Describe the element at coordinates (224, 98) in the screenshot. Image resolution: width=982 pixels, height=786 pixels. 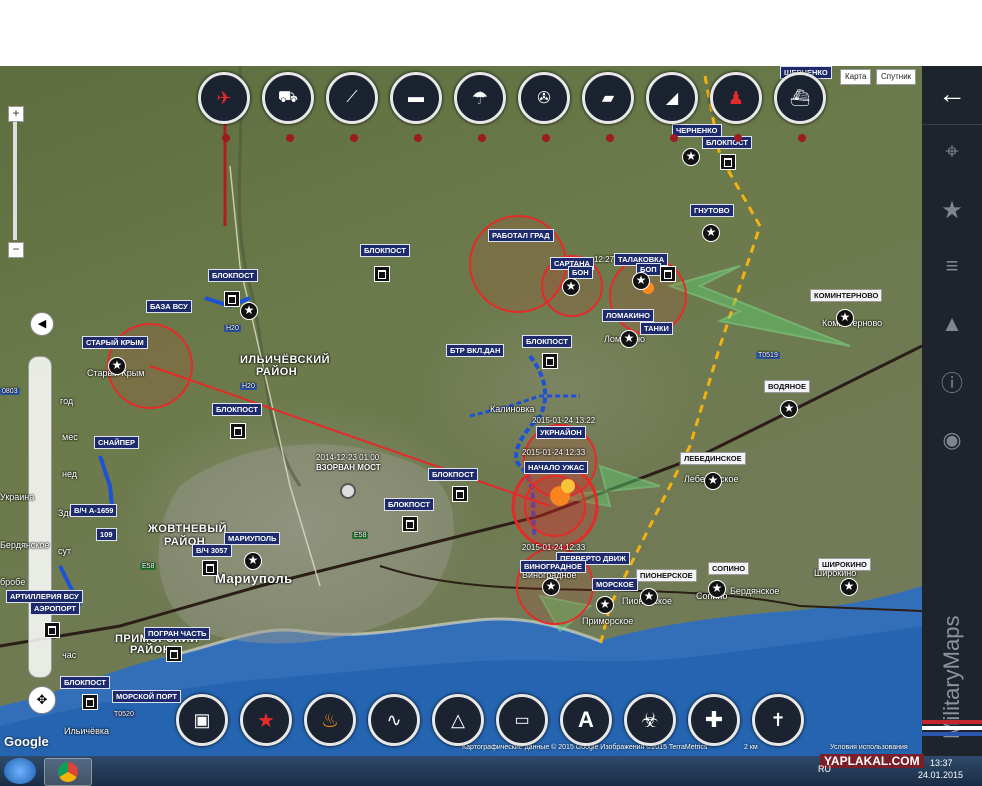
I see `toolbar-aircraft-button: ✈` at that location.